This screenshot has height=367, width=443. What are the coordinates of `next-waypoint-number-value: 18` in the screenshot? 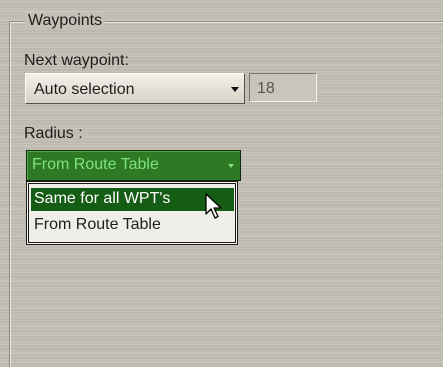 It's located at (266, 88).